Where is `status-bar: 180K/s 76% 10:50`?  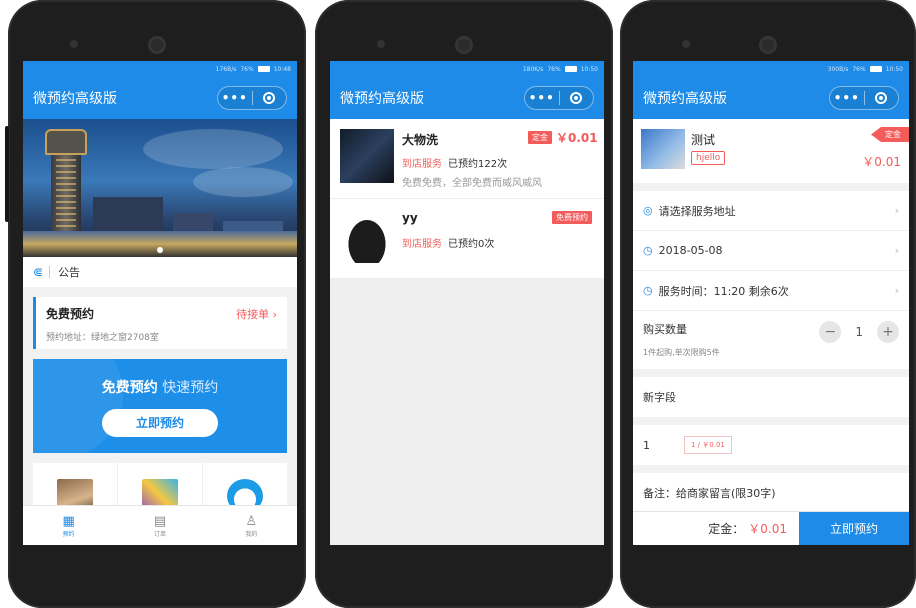 status-bar: 180K/s 76% 10:50 is located at coordinates (467, 69).